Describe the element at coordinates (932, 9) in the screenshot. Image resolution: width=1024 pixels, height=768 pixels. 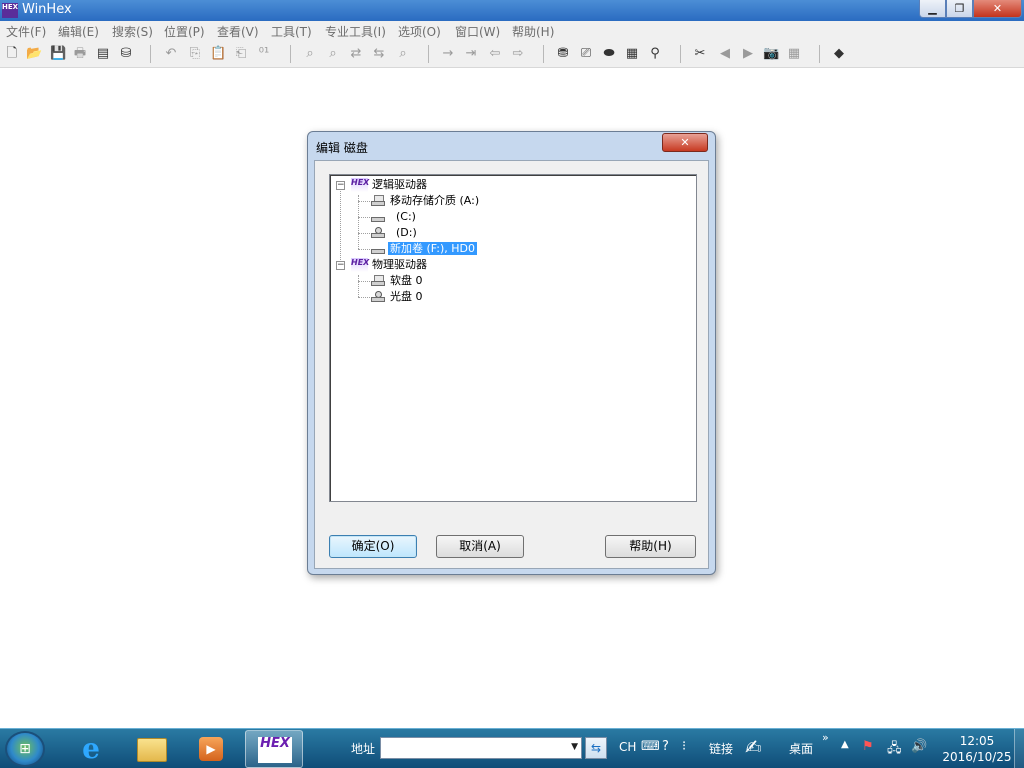
I see `minimize-button: ▁` at that location.